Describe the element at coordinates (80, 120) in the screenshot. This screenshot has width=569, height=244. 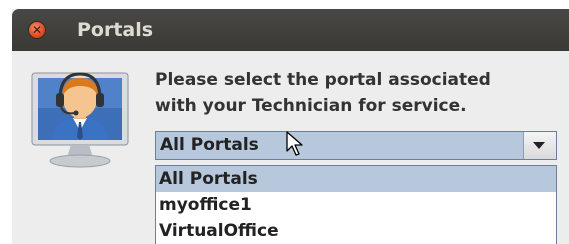
I see `support-agent-headset-icon` at that location.